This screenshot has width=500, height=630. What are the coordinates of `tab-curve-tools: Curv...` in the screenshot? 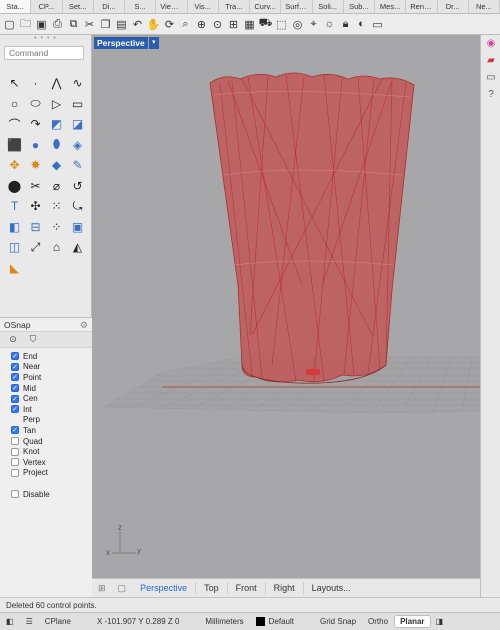 It's located at (266, 6).